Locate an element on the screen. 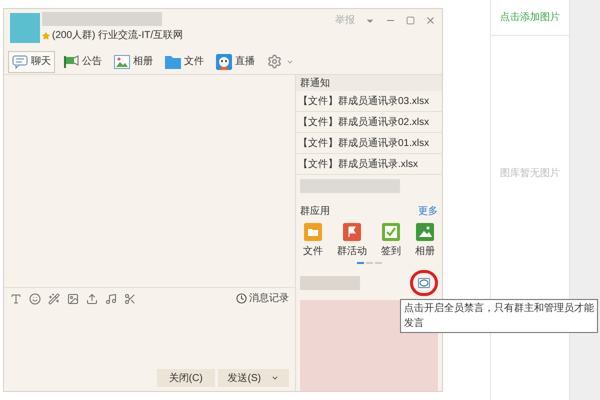 The width and height of the screenshot is (600, 400). music-icon is located at coordinates (111, 298).